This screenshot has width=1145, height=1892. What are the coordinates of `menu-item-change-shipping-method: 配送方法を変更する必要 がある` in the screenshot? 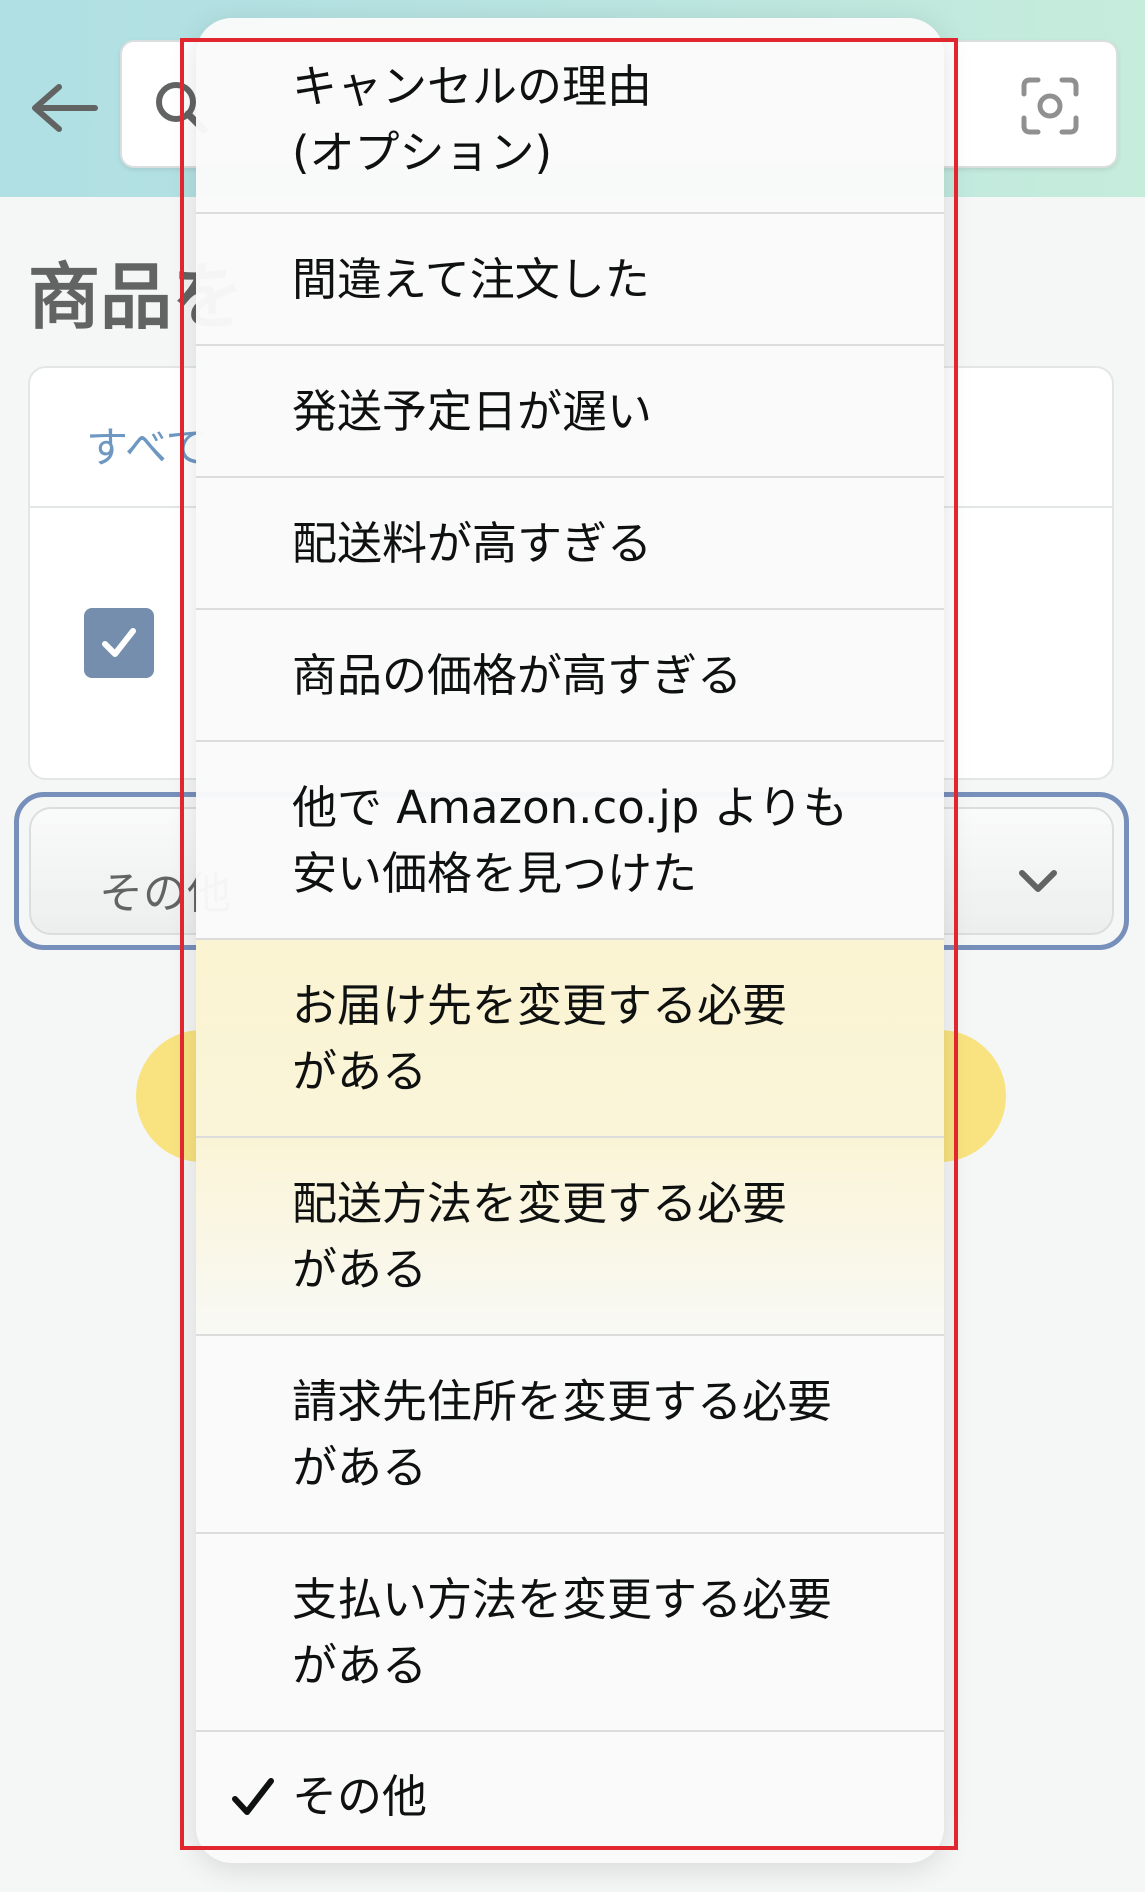 It's located at (570, 1237).